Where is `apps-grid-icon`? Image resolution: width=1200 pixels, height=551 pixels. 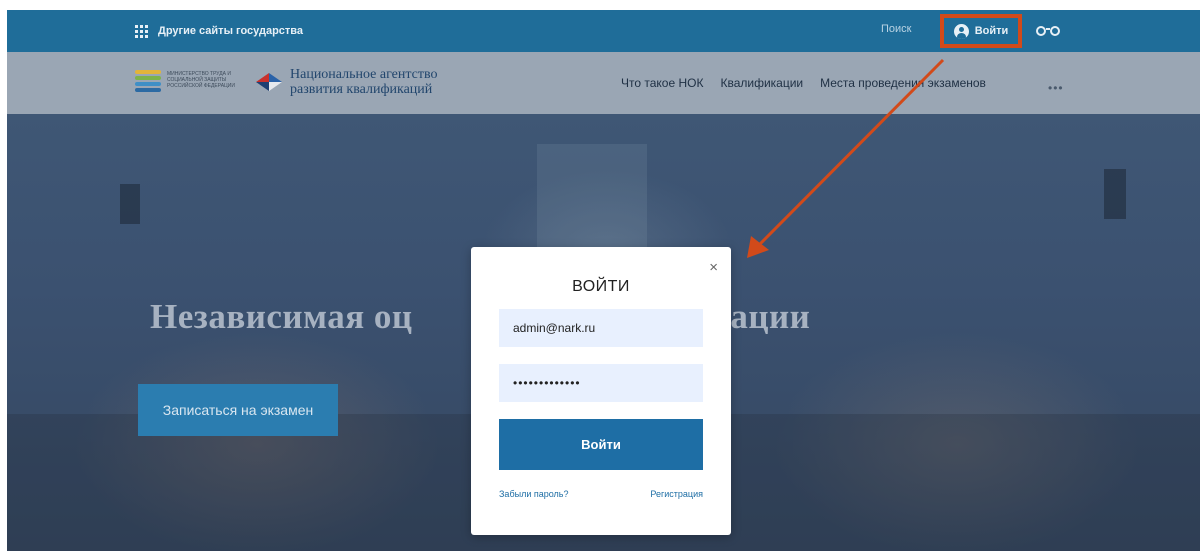 apps-grid-icon is located at coordinates (141, 31).